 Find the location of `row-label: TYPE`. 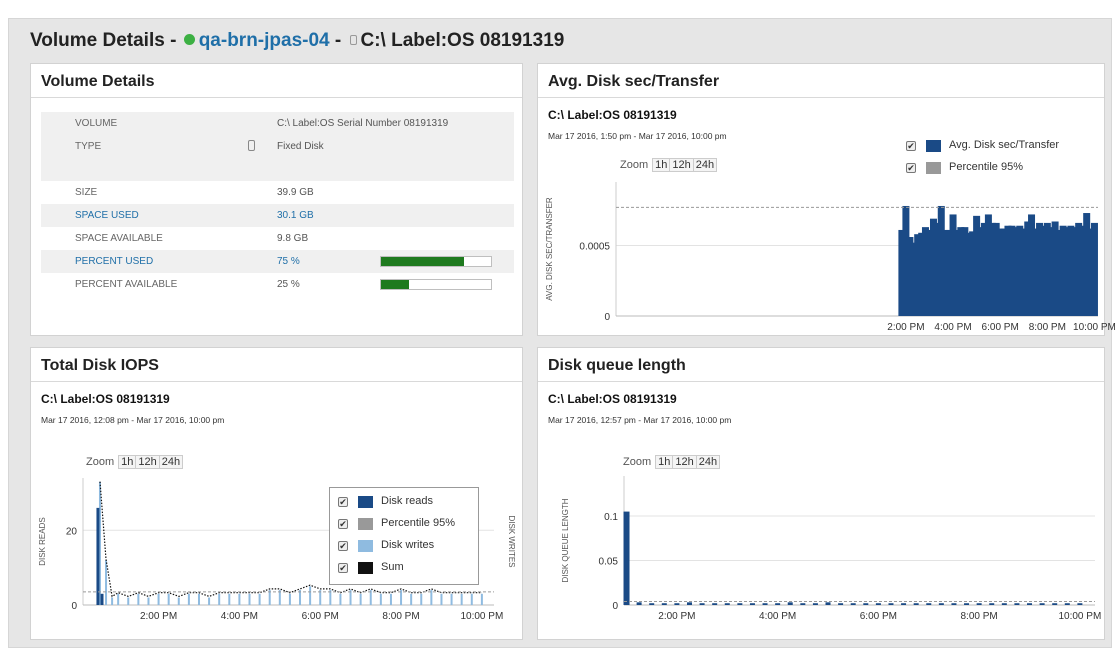

row-label: TYPE is located at coordinates (88, 146).